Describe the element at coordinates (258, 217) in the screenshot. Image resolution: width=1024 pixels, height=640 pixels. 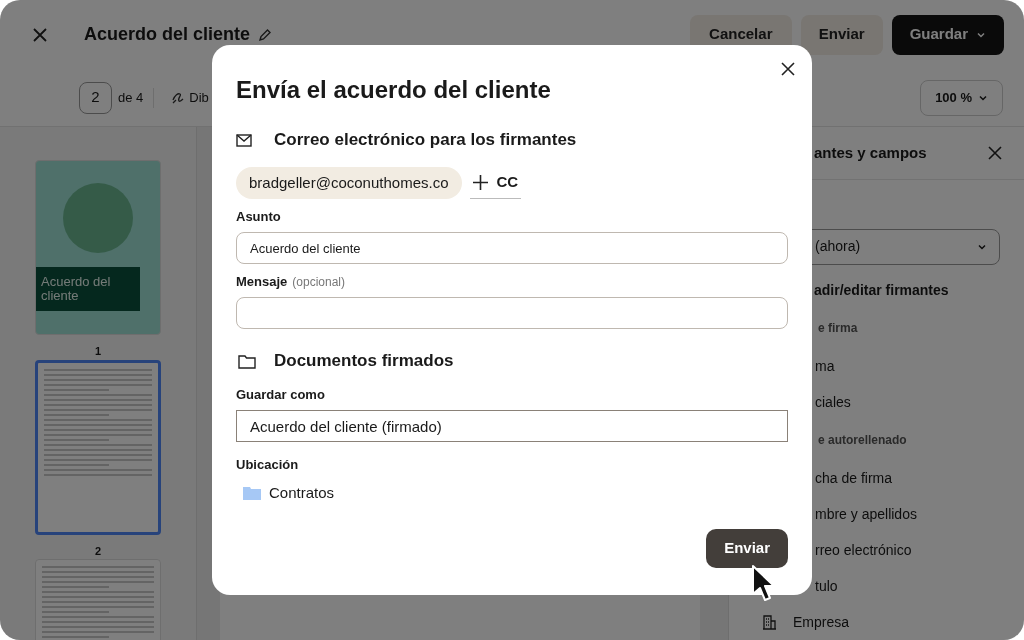
I see `field-label: Asunto` at that location.